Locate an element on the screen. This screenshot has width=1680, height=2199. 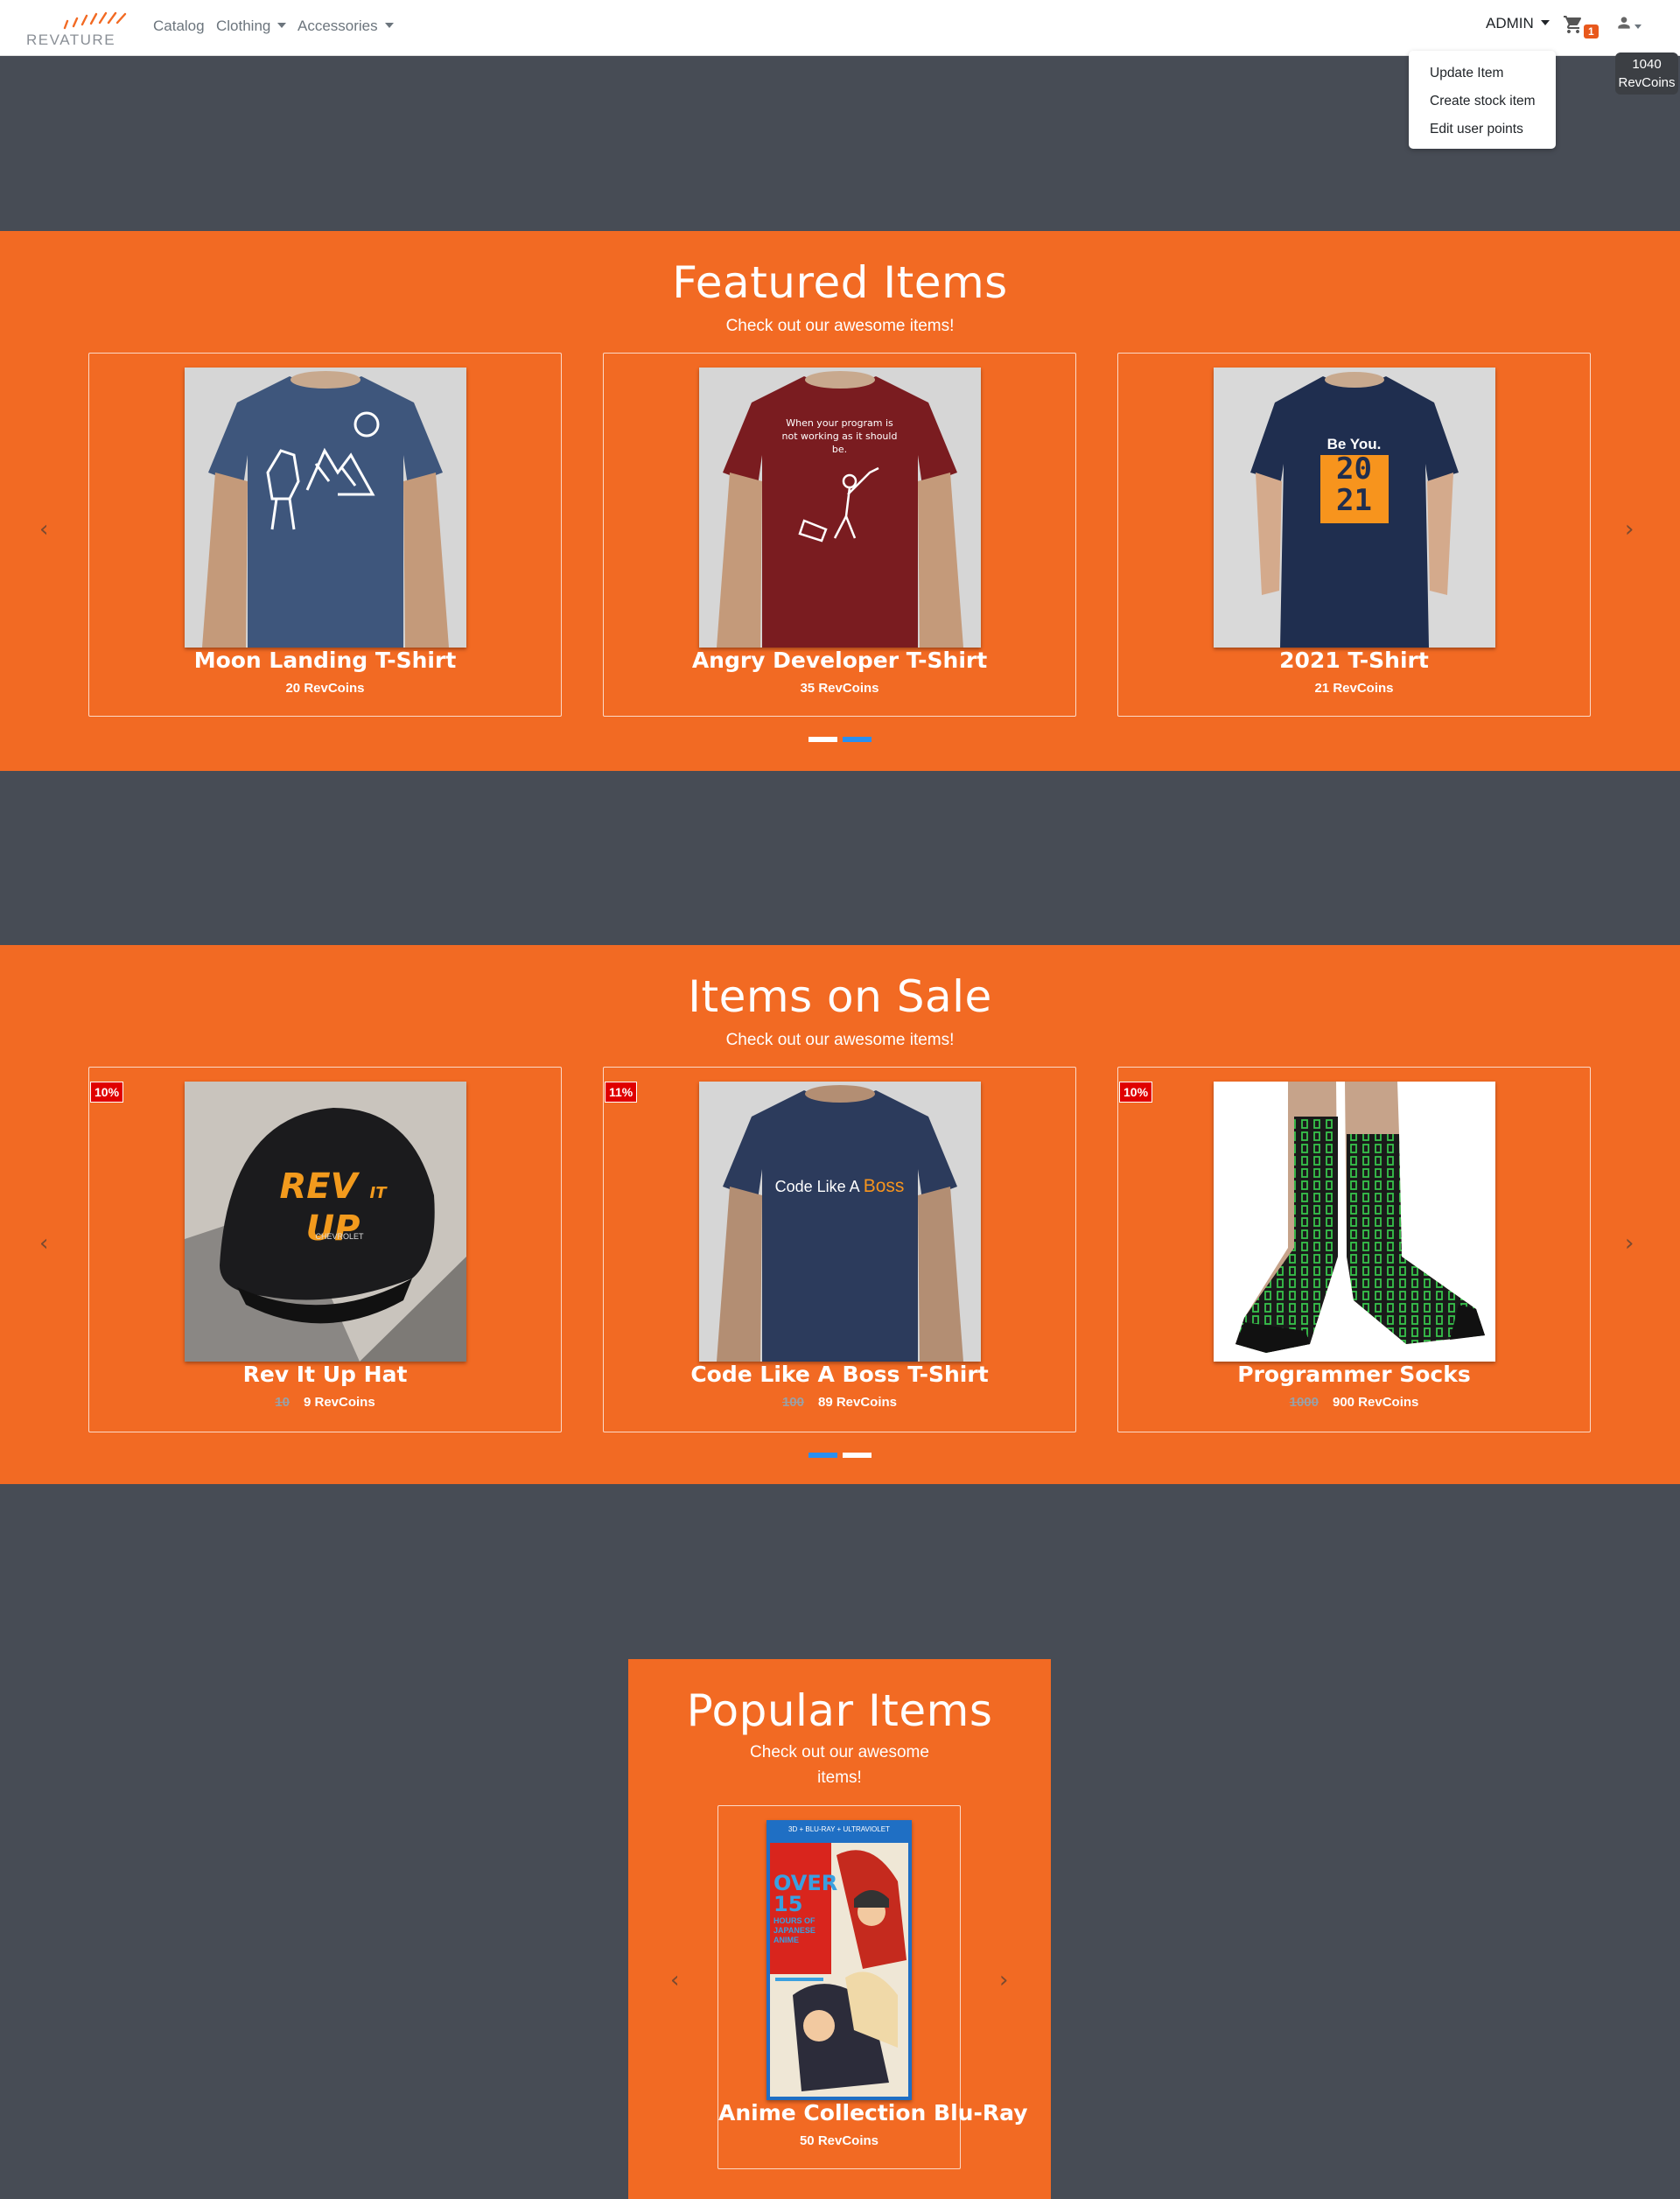
shirt-print-text: Code Like A Boss is located at coordinates (839, 1186).